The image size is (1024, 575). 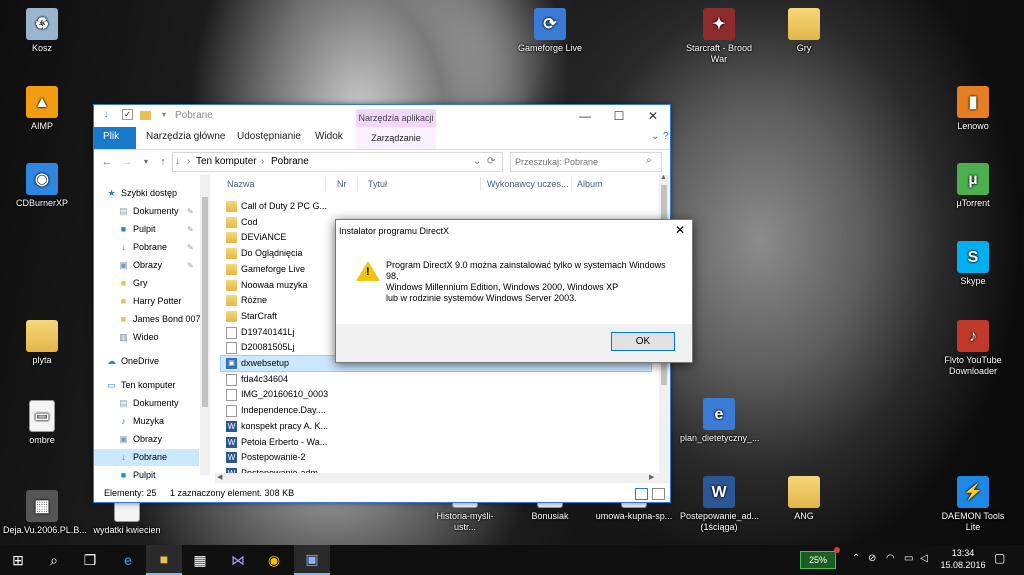 What do you see at coordinates (127, 114) in the screenshot?
I see `checkmark-icon: ✓` at bounding box center [127, 114].